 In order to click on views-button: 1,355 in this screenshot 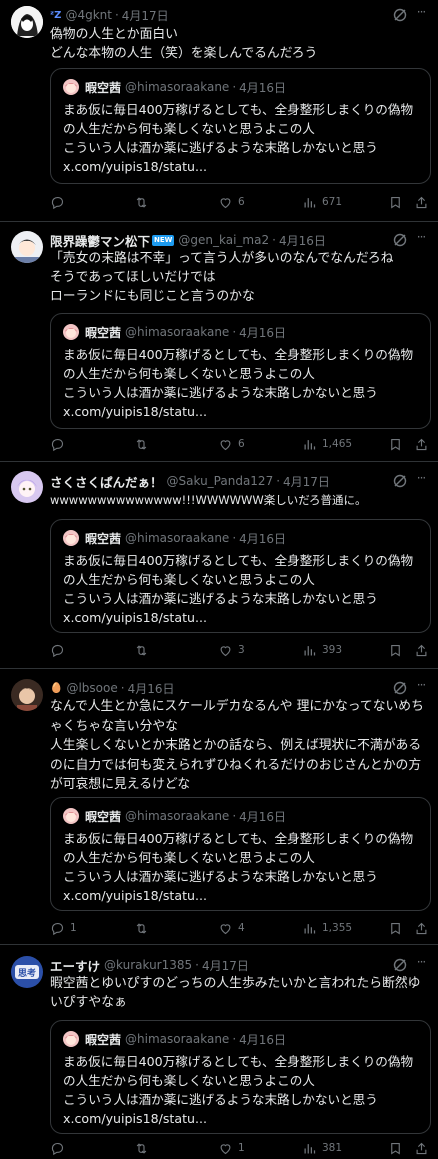, I will do `click(327, 928)`.